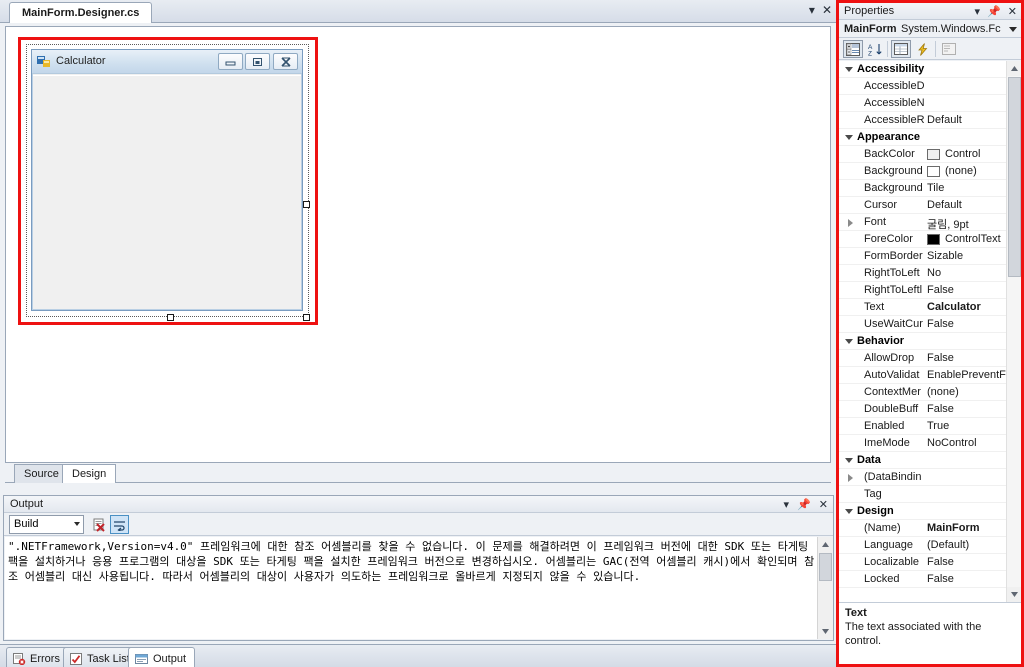 The width and height of the screenshot is (1024, 667). What do you see at coordinates (975, 239) in the screenshot?
I see `property-value: ControlText` at bounding box center [975, 239].